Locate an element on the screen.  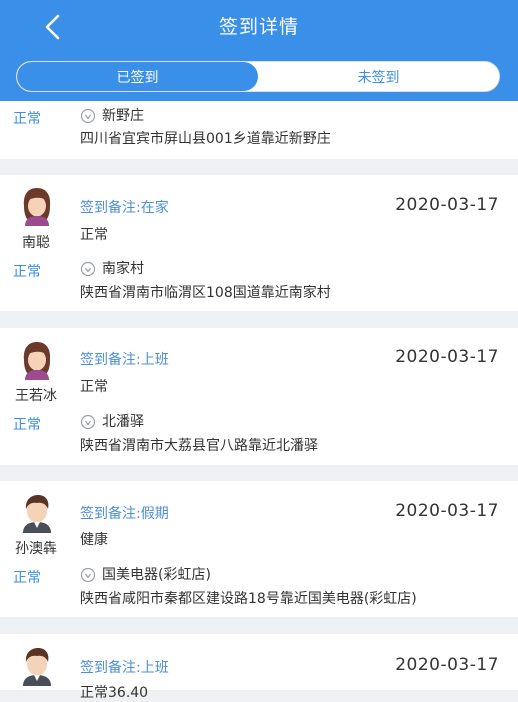
person-name: 南聪 is located at coordinates (36, 243).